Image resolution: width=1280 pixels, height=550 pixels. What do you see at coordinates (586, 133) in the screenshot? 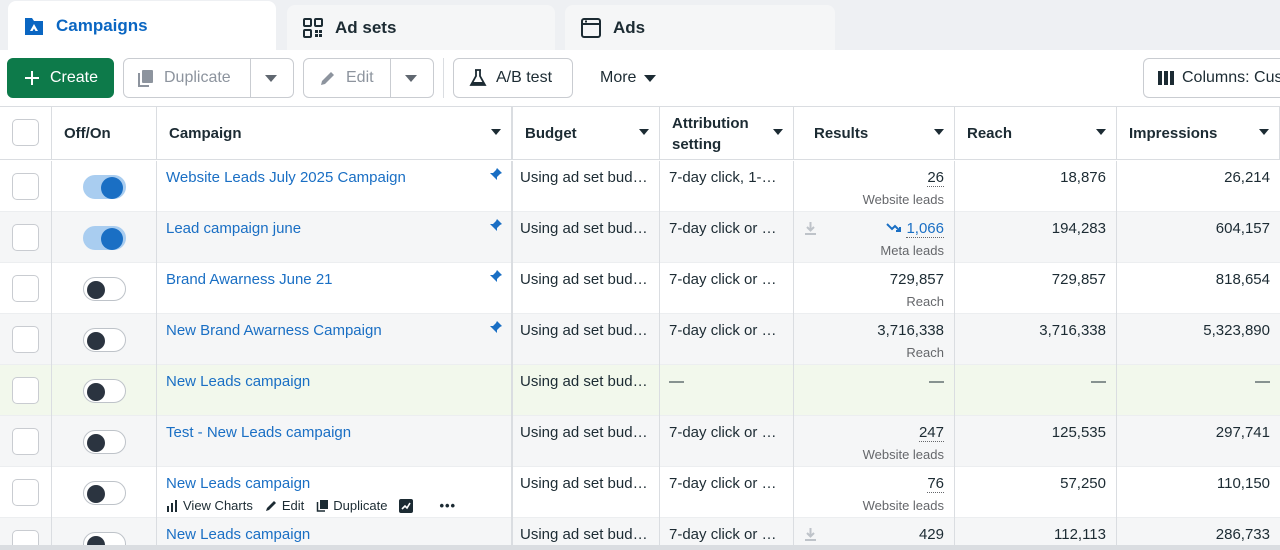
I see `header-budget: Budget` at bounding box center [586, 133].